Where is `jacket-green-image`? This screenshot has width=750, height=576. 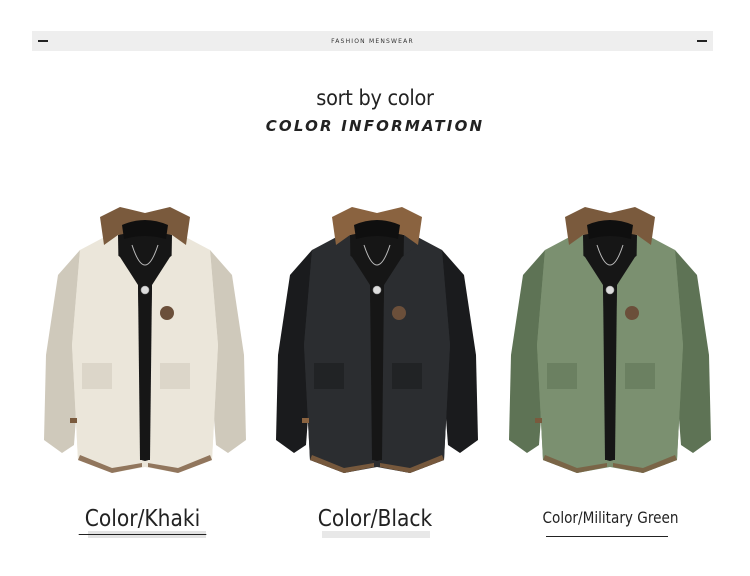 jacket-green-image is located at coordinates (610, 340).